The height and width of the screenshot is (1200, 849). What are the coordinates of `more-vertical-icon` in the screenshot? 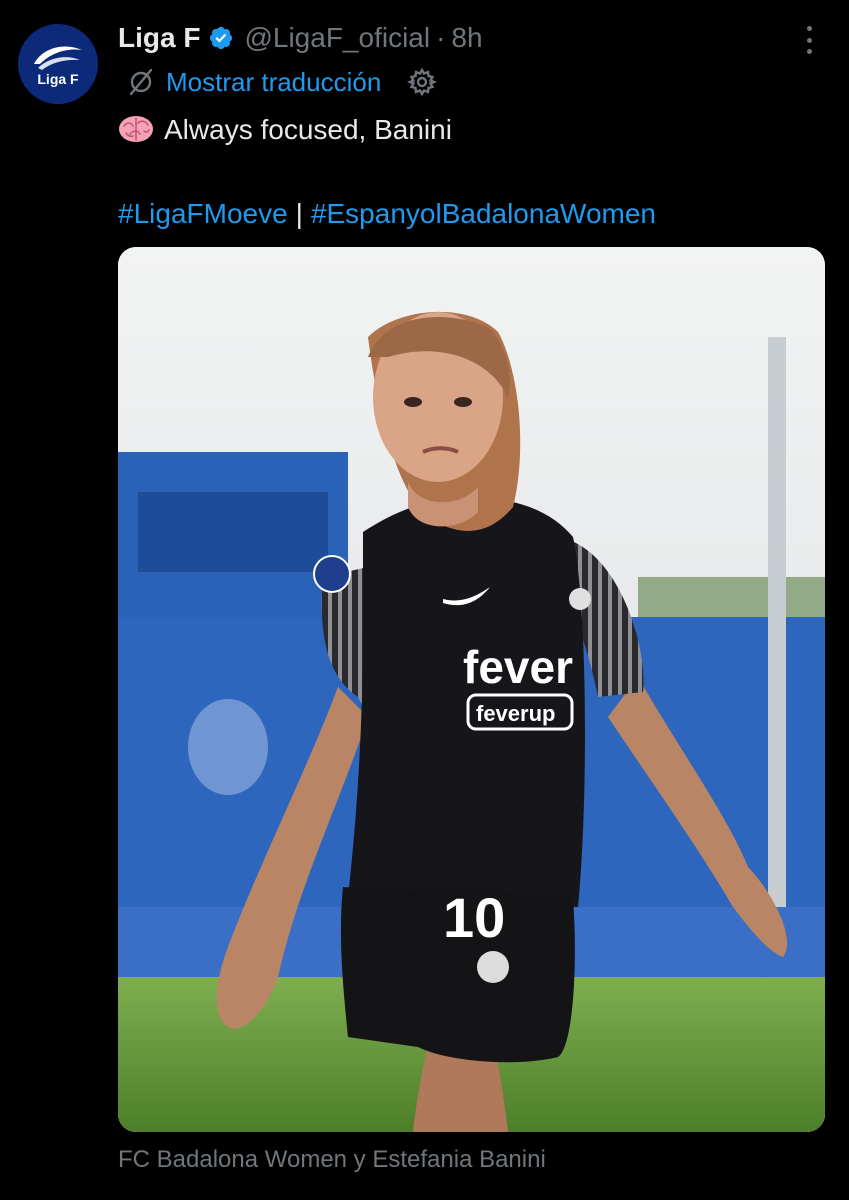 It's located at (809, 40).